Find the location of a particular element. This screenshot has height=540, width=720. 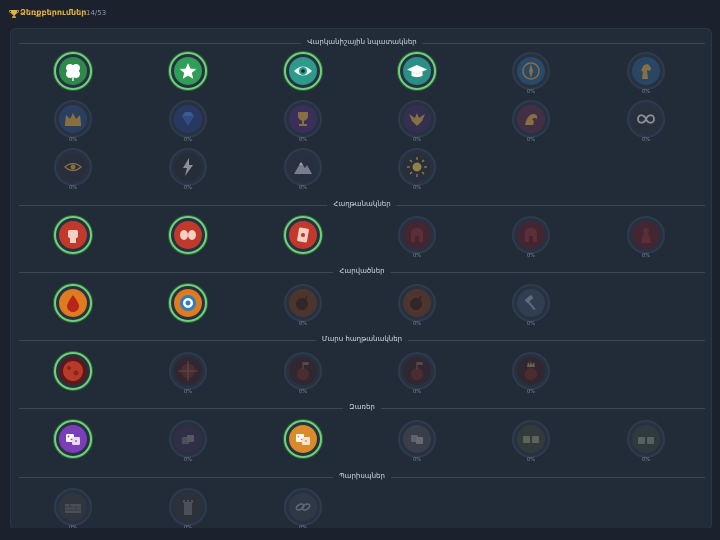

dice-gray-icon is located at coordinates (417, 439).